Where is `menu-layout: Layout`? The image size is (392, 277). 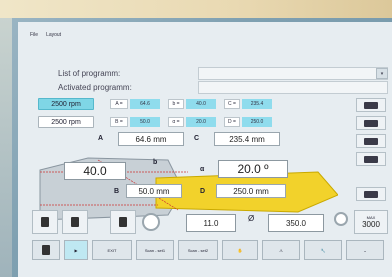
menu-layout: Layout is located at coordinates (53, 35).